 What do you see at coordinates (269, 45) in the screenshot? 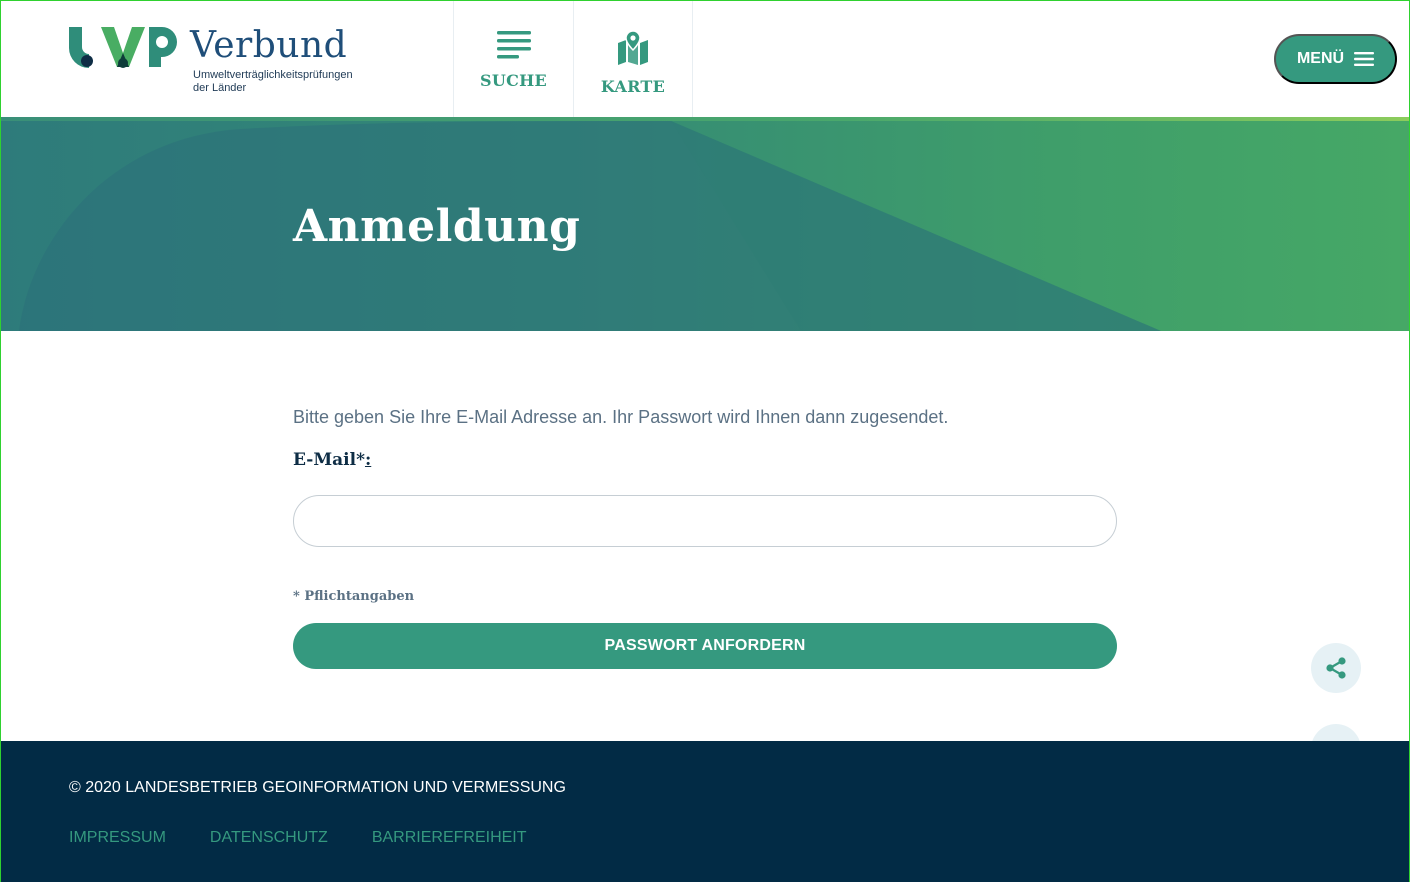
I see `logo-title: Verbund` at bounding box center [269, 45].